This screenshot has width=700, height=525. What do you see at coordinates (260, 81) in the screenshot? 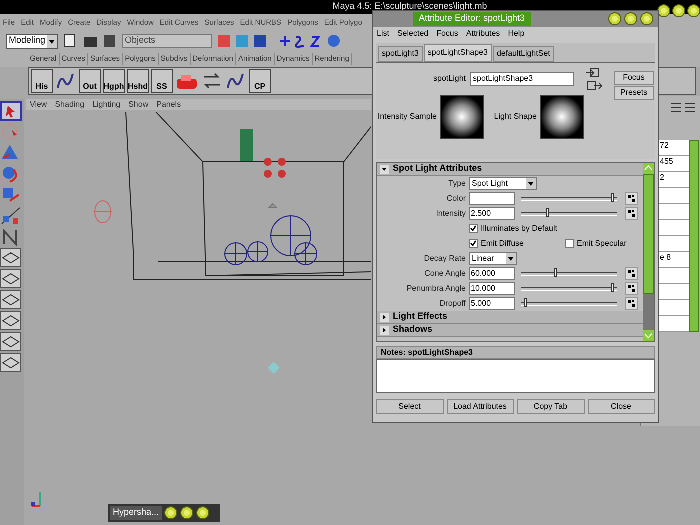
I see `shelf-button: CP` at bounding box center [260, 81].